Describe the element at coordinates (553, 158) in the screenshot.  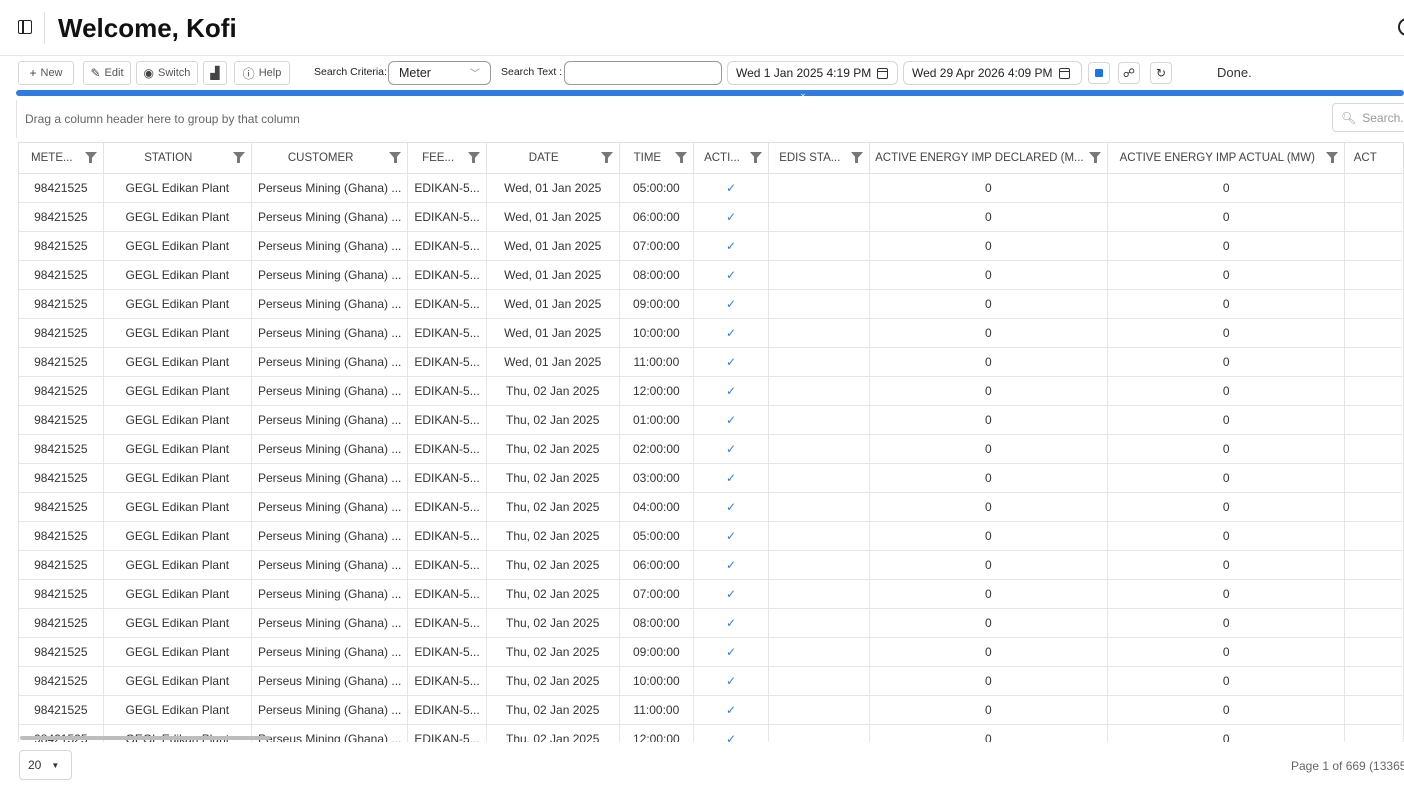
I see `column-header: DATE` at that location.